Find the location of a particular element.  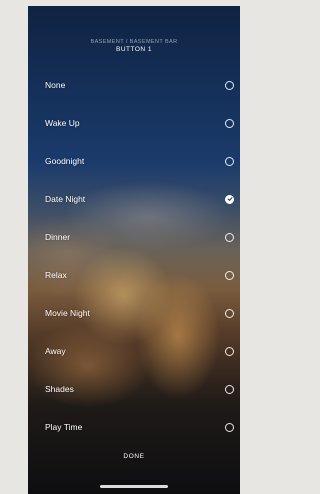

scene-option-label: Away is located at coordinates (55, 351).